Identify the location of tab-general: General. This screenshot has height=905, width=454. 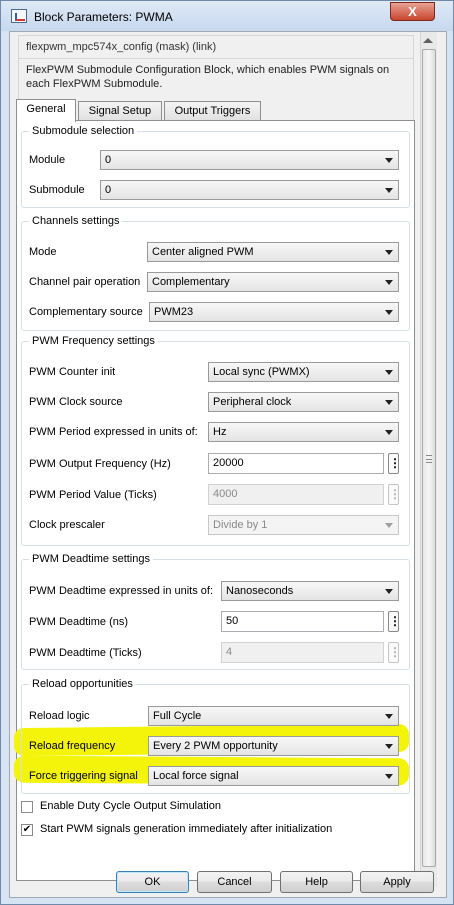
(46, 110).